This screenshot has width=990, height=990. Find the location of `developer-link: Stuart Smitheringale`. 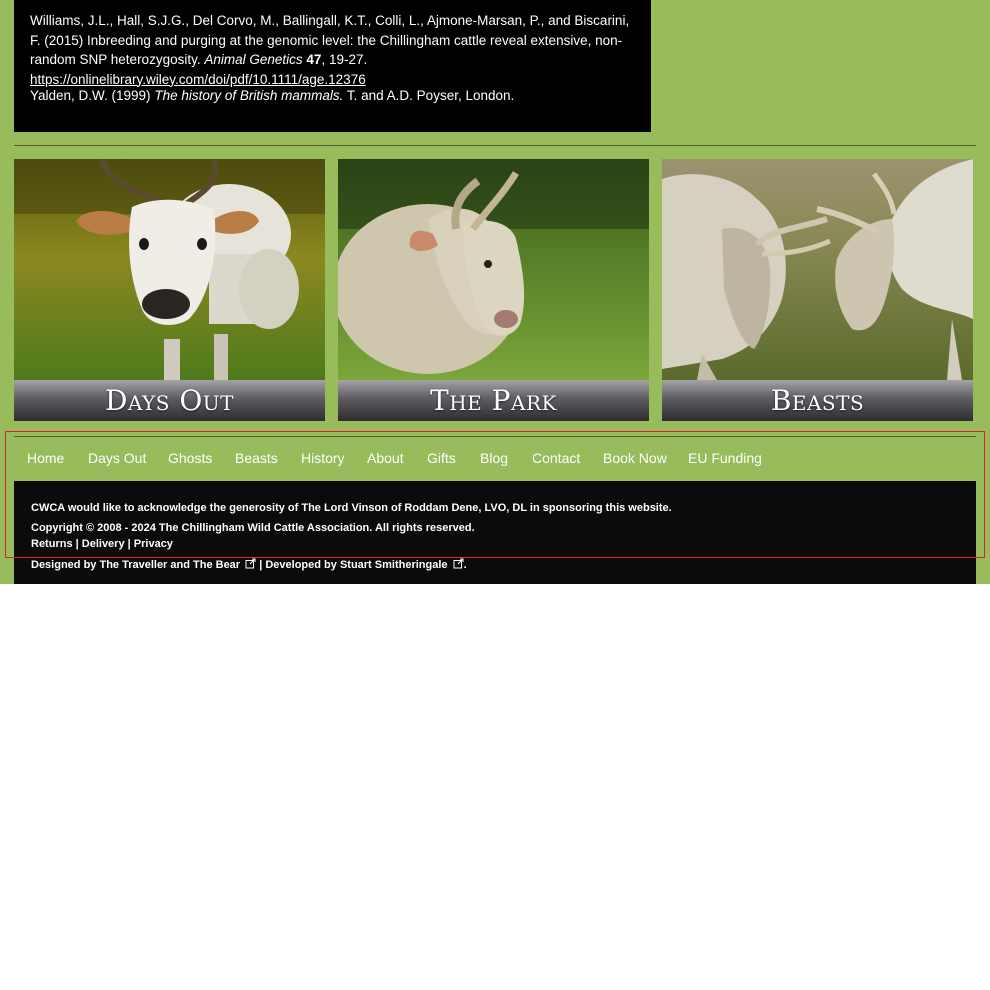

developer-link: Stuart Smitheringale is located at coordinates (394, 565).